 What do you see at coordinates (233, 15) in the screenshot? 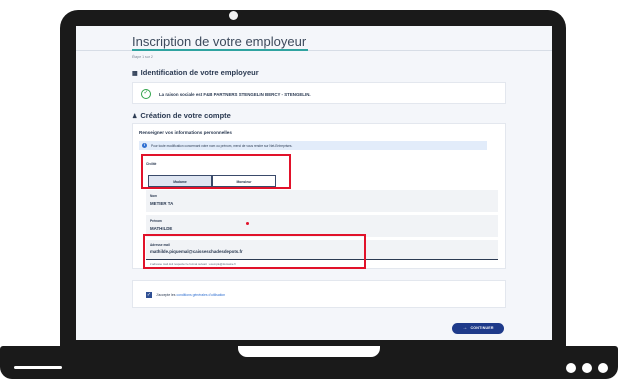
I see `webcam-dot` at bounding box center [233, 15].